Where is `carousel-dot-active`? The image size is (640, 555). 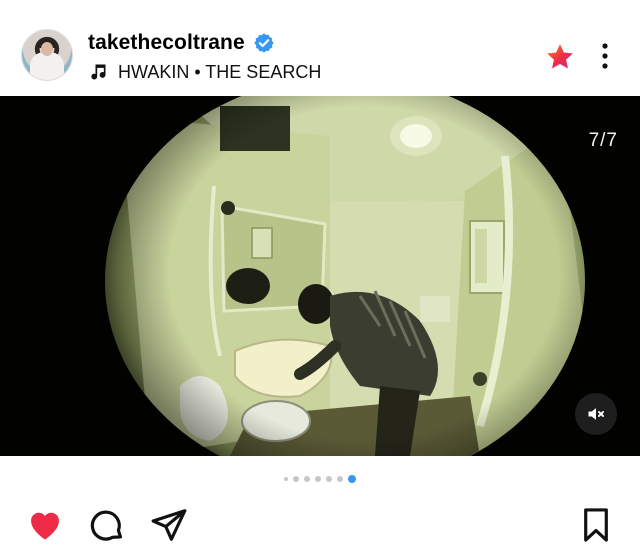
carousel-dot-active is located at coordinates (352, 479).